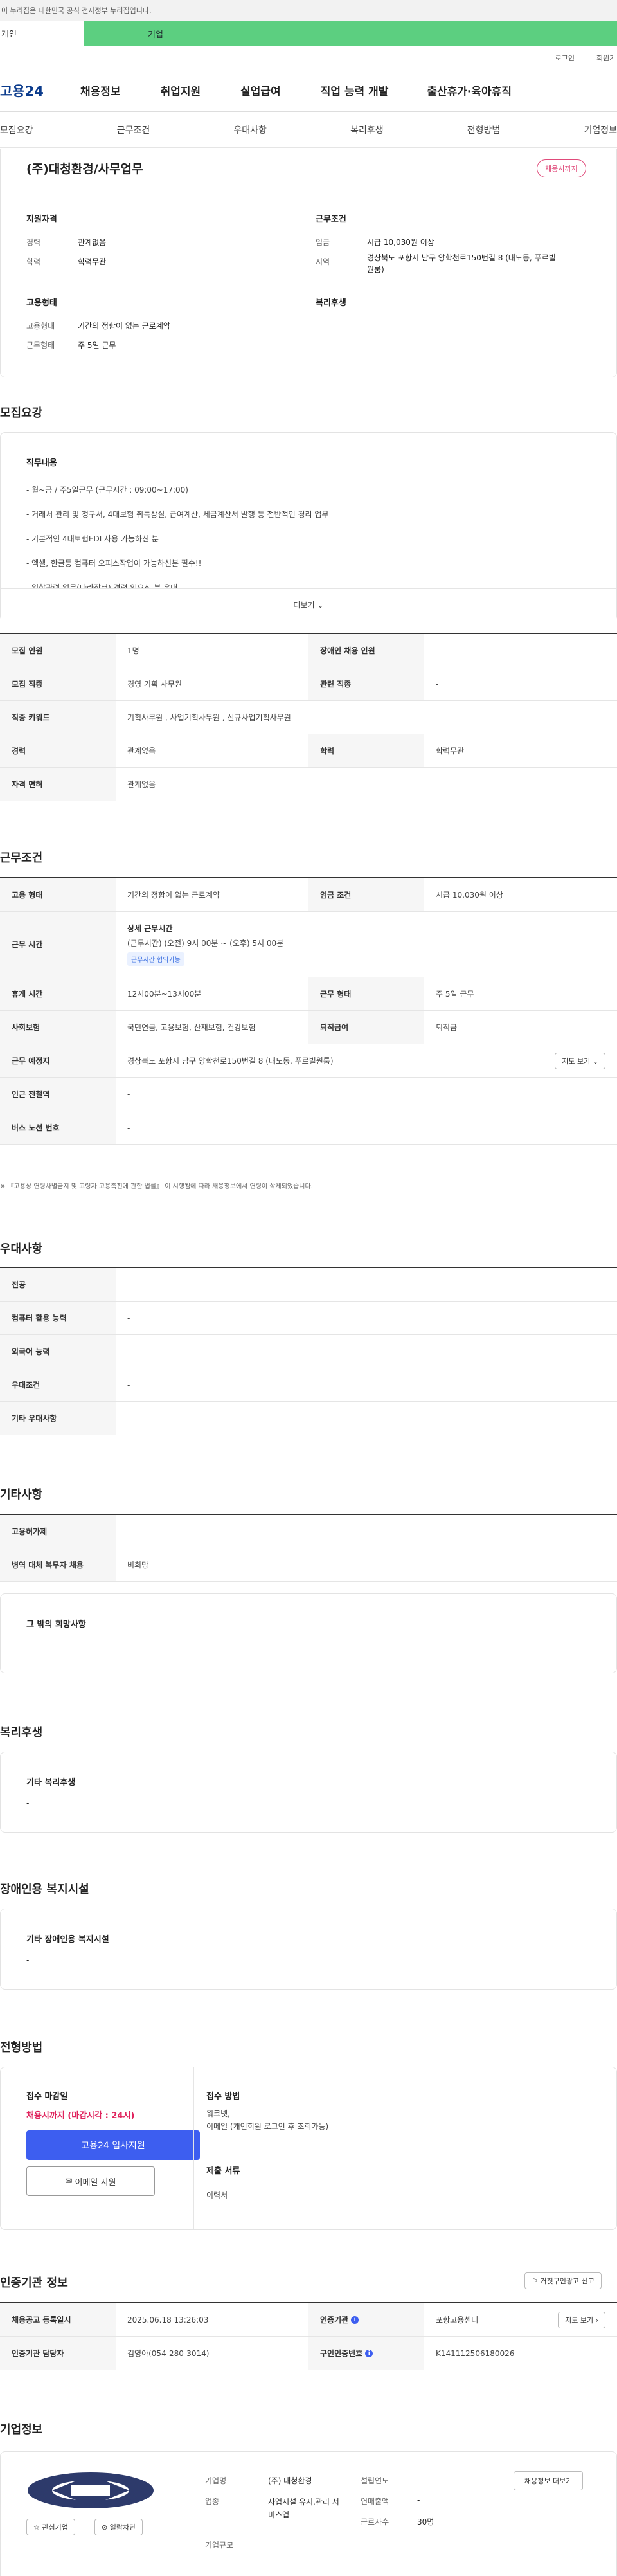 This screenshot has height=2576, width=617. What do you see at coordinates (212, 2501) in the screenshot?
I see `industry-label: 업종` at bounding box center [212, 2501].